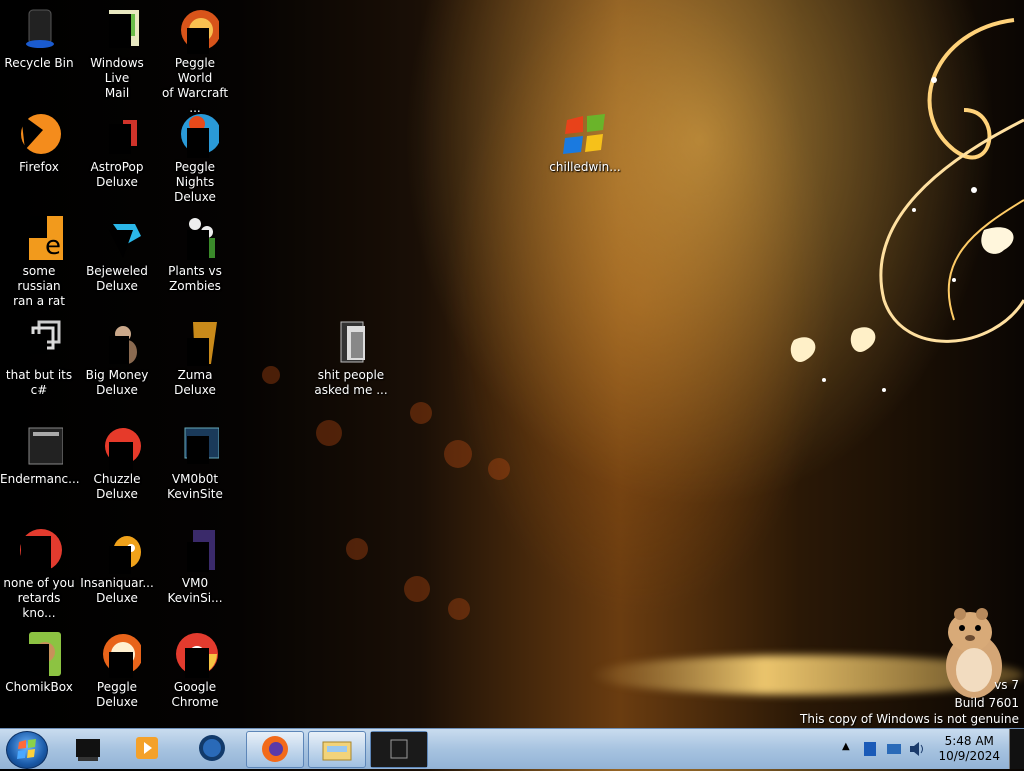 The width and height of the screenshot is (1024, 771). I want to click on plants-vs-zombies-icon, so click(195, 238).